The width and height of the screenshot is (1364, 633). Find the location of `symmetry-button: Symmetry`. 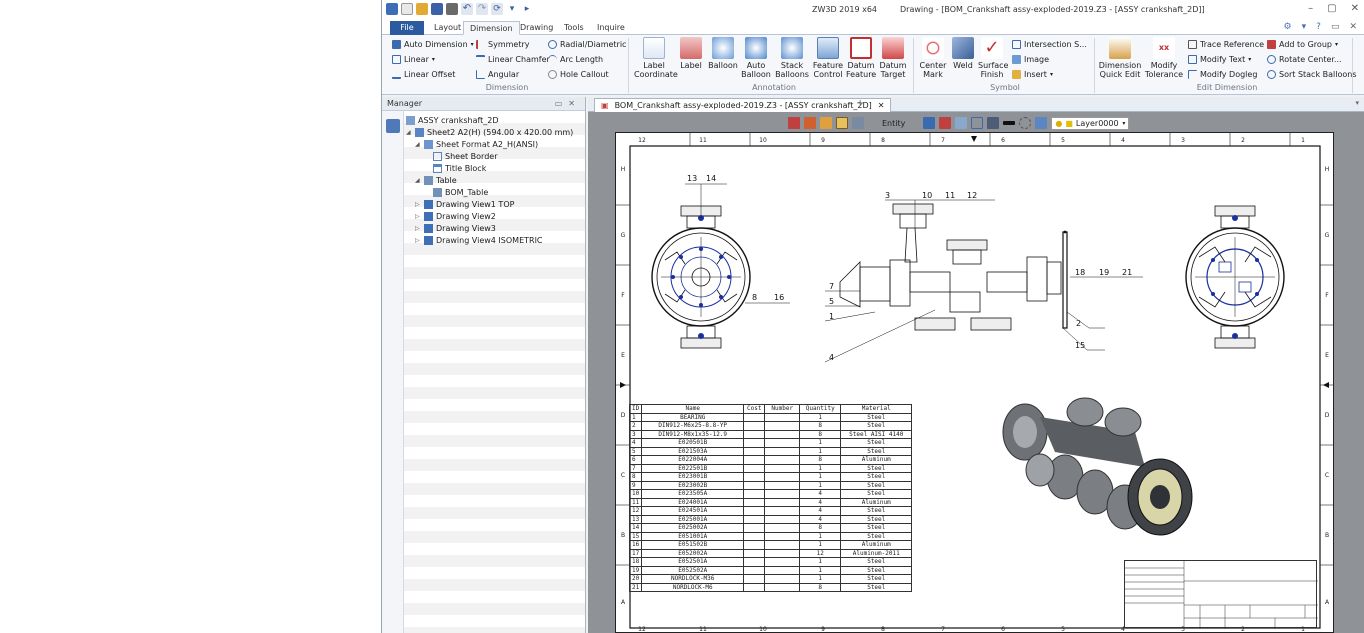

symmetry-button: Symmetry is located at coordinates (502, 44).